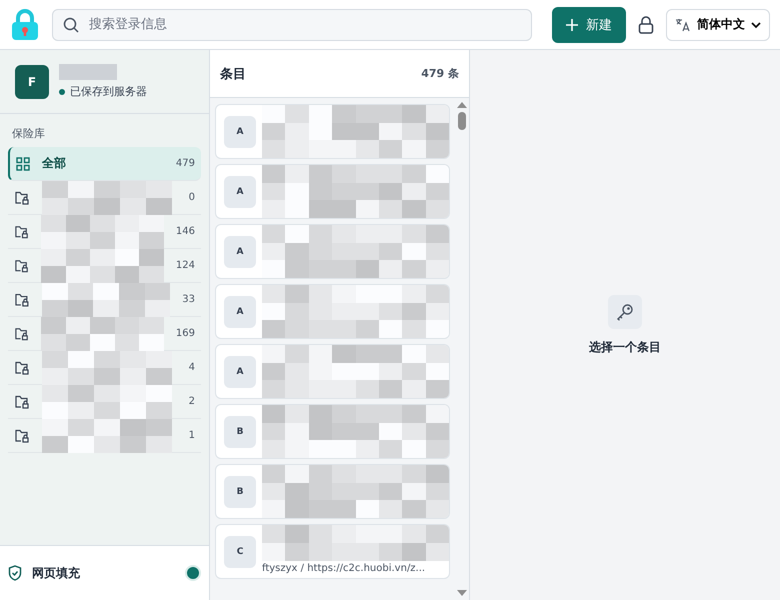  Describe the element at coordinates (103, 91) in the screenshot. I see `sync-status: 已保存到服务器` at that location.